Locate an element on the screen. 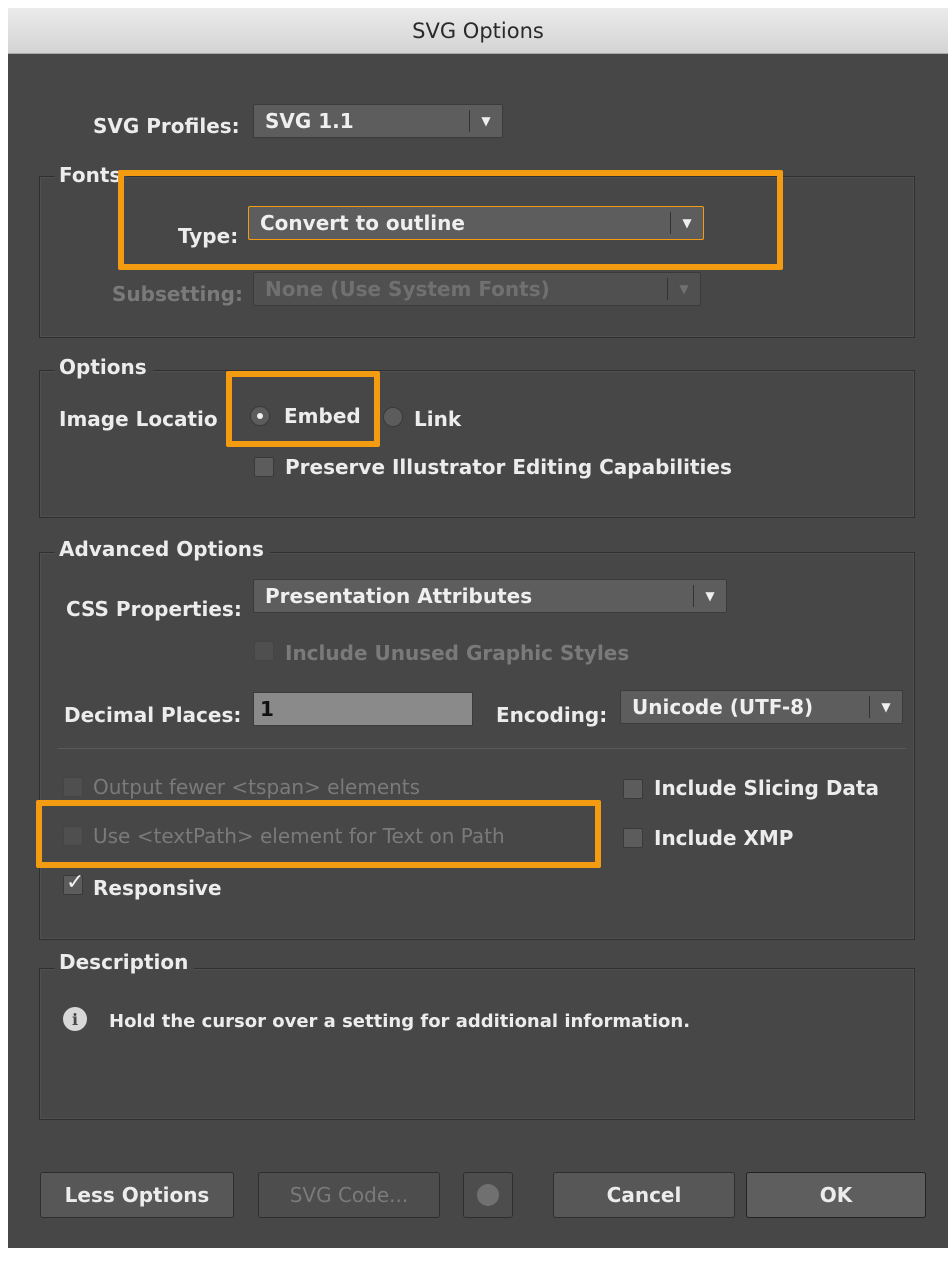 This screenshot has width=948, height=1274. subsetting-label: Subsetting: is located at coordinates (177, 294).